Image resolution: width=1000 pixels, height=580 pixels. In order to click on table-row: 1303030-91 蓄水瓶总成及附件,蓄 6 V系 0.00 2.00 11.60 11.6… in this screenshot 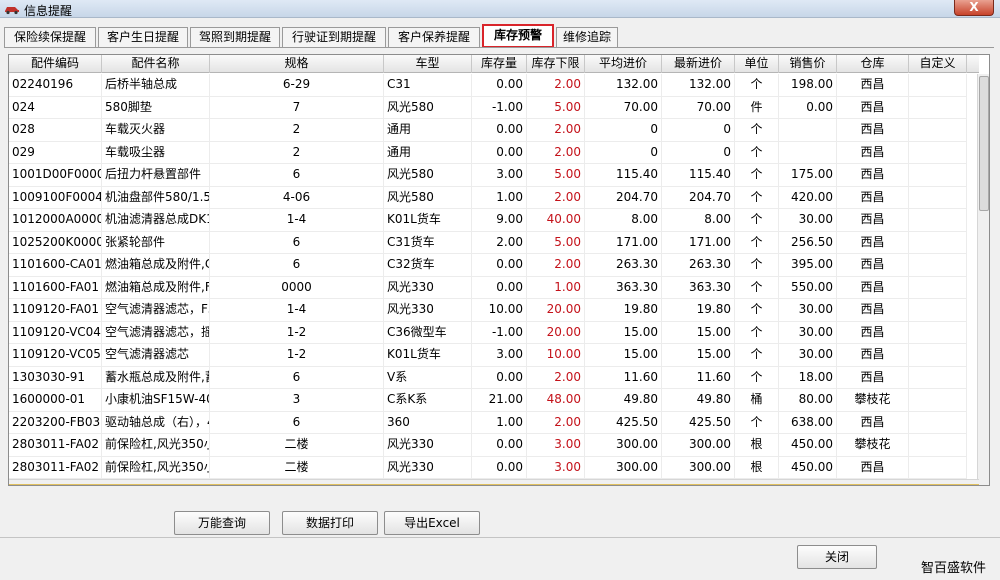, I will do `click(494, 377)`.